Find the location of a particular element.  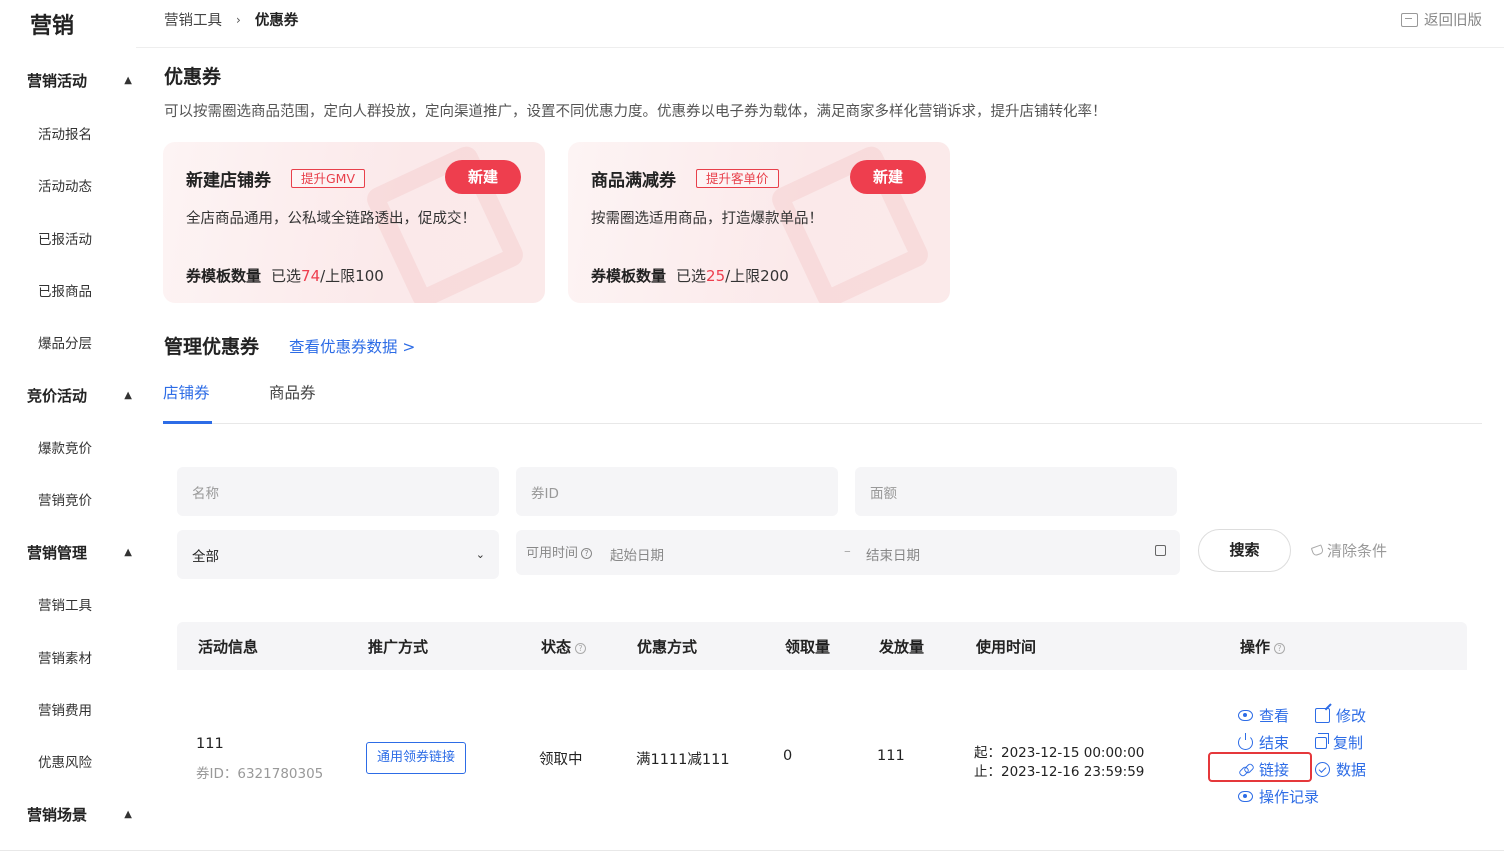

nav-item-marketing-costs: 营销费用 is located at coordinates (65, 709).